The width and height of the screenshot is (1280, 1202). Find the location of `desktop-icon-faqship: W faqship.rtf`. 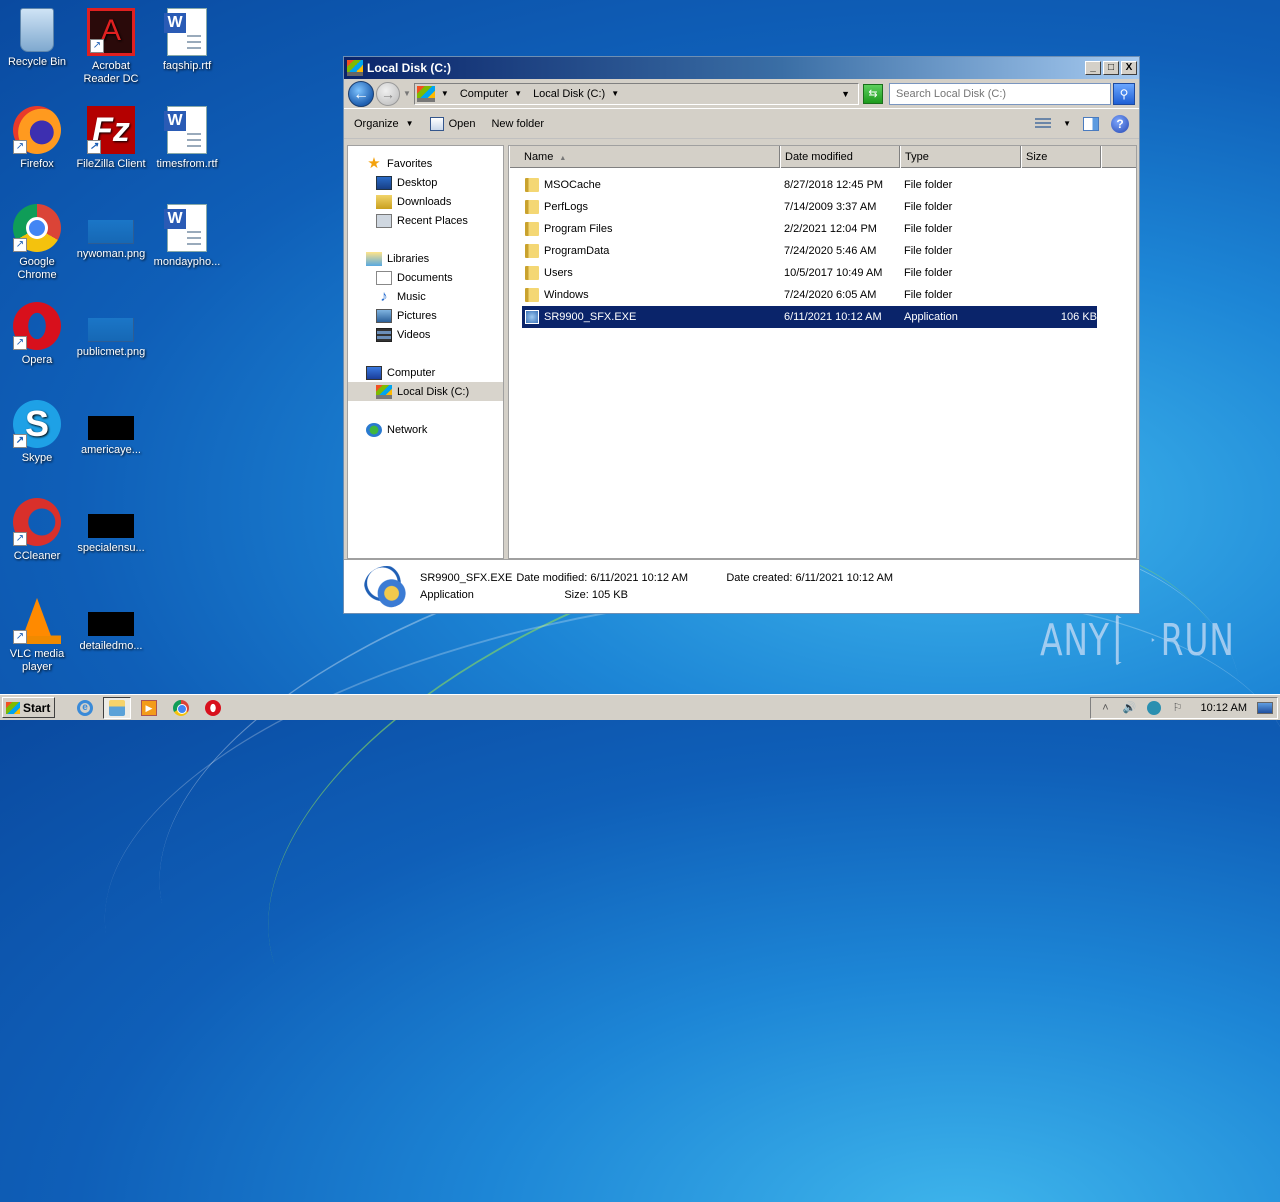

desktop-icon-faqship: W faqship.rtf is located at coordinates (187, 40).